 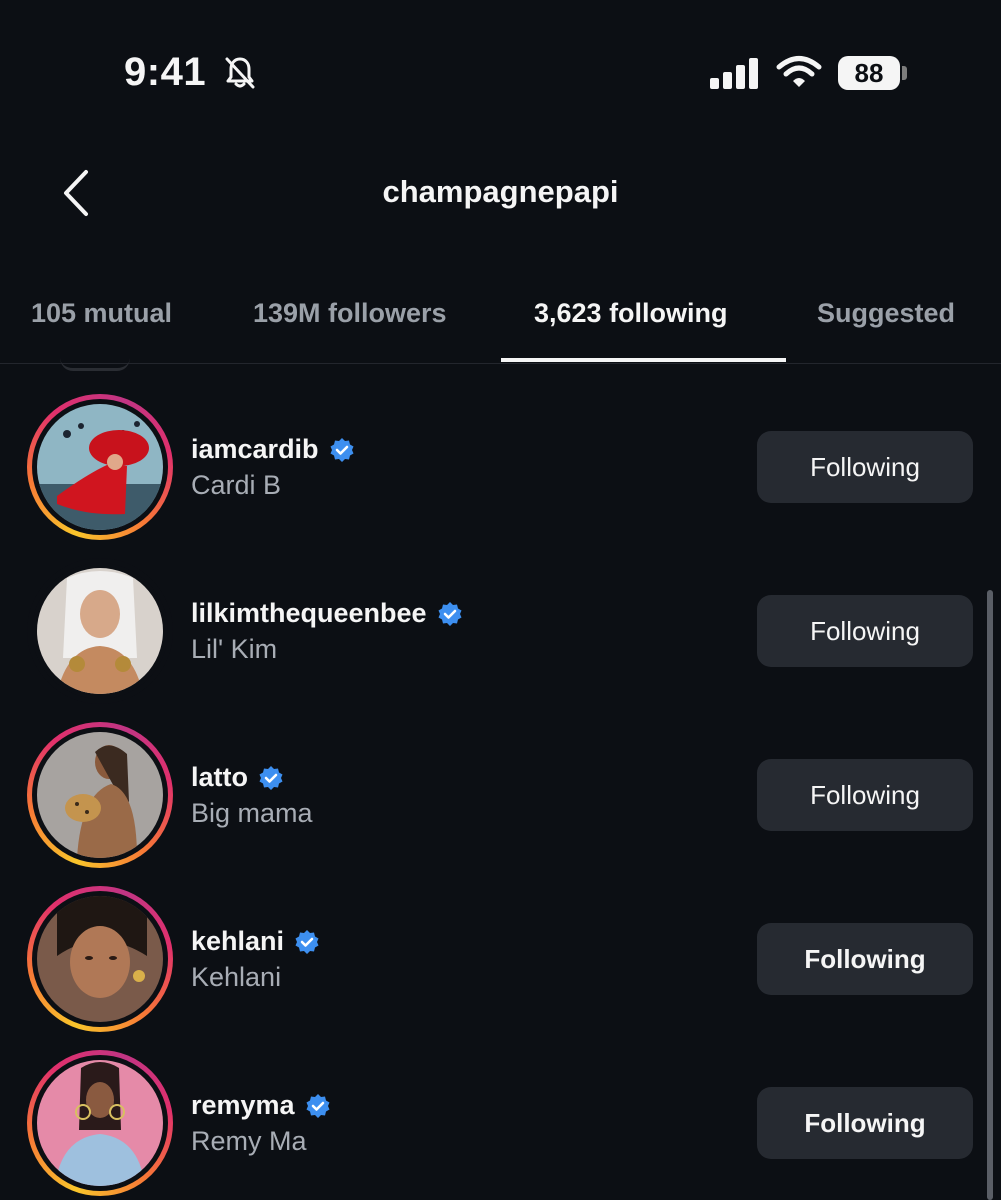 I want to click on tab-following: 3,623 following, so click(x=631, y=313).